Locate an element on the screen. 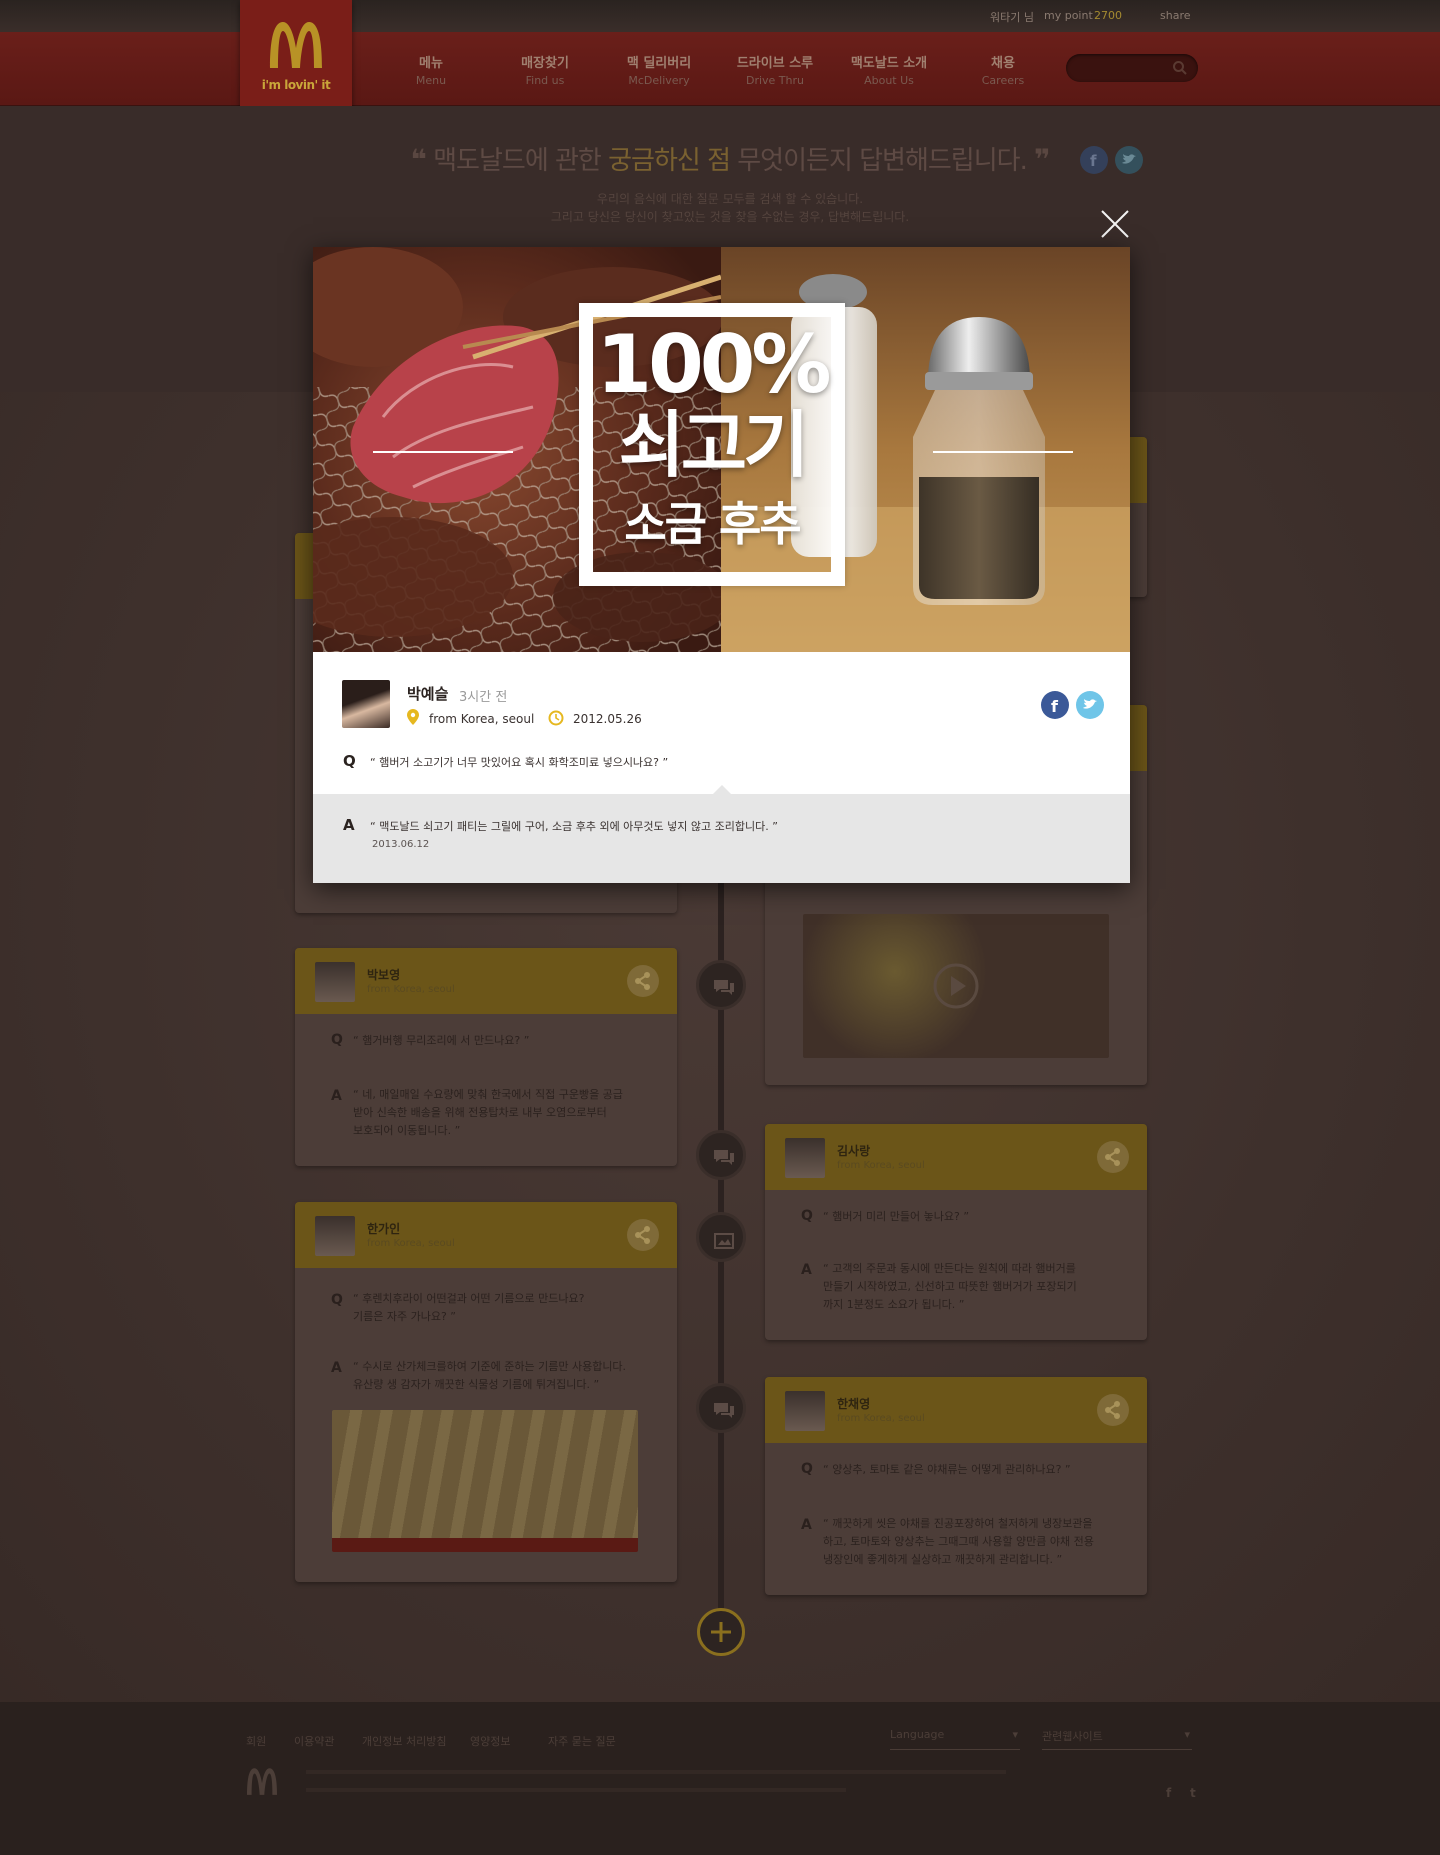  question-text: “ 햄버거 미리 만들어 놓나요? ” is located at coordinates (896, 1216).